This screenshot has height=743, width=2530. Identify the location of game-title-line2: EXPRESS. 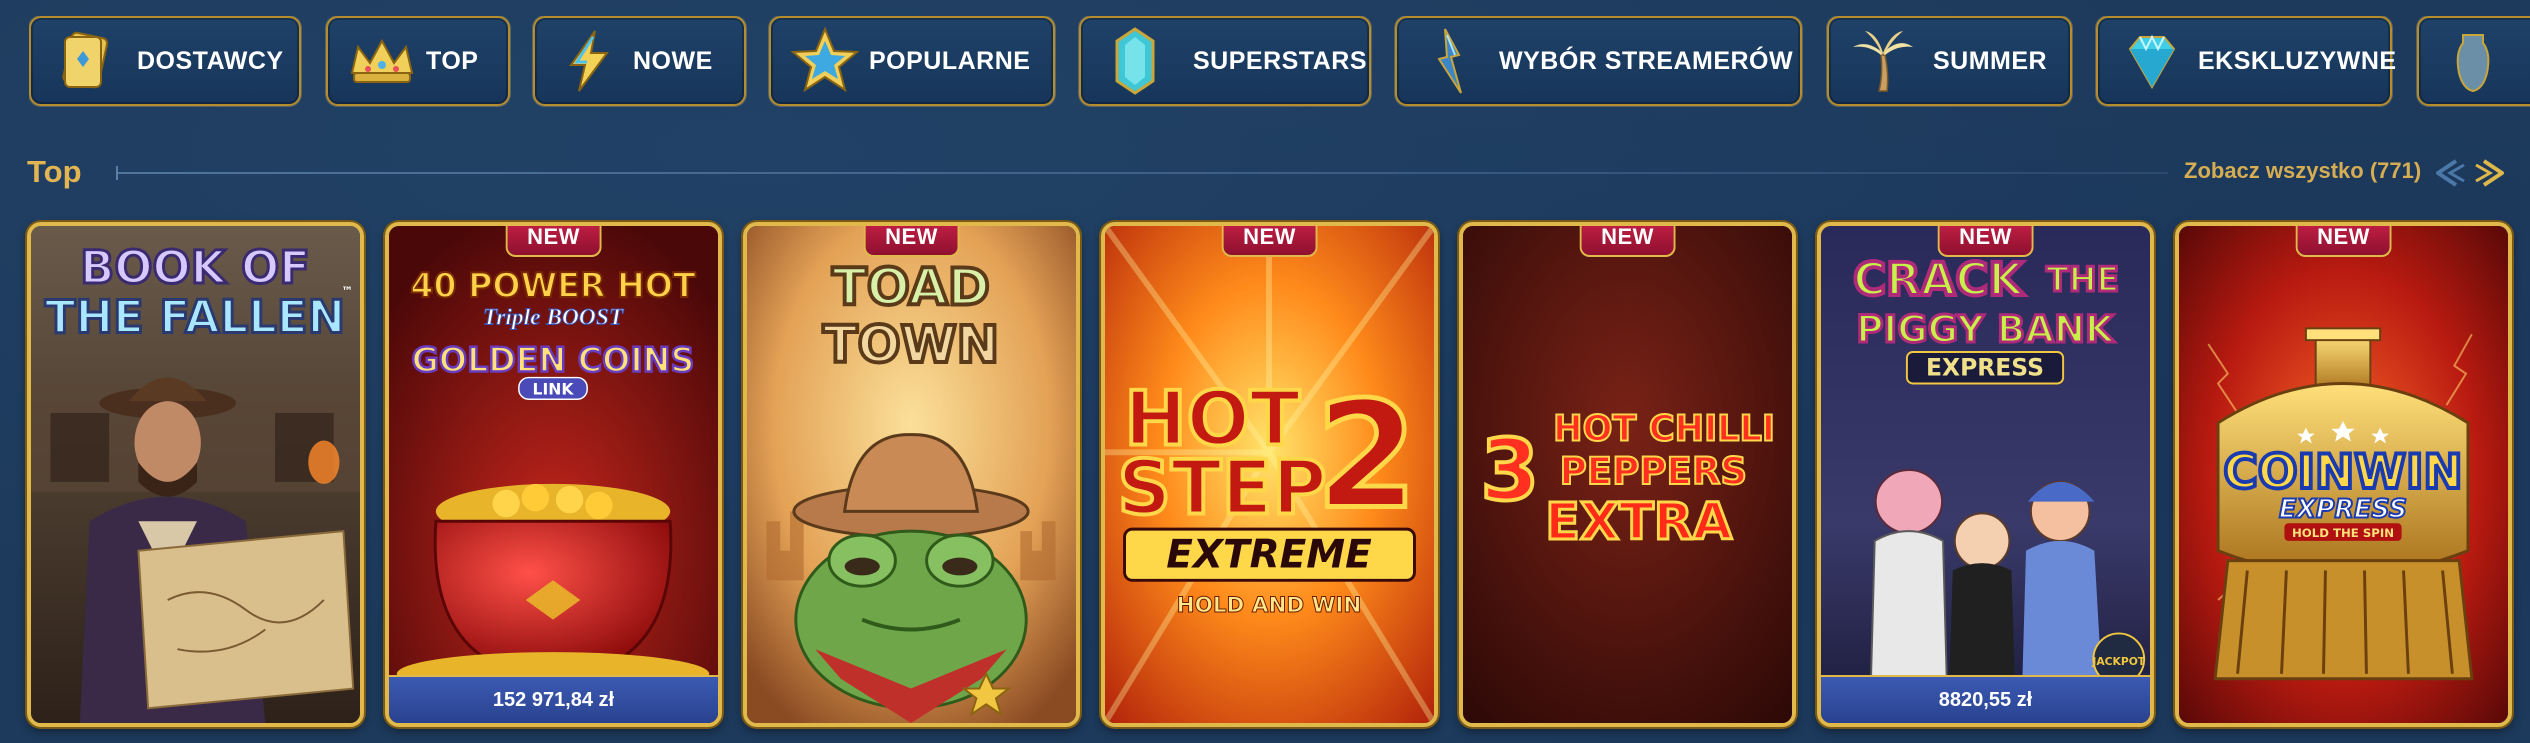
(2343, 509).